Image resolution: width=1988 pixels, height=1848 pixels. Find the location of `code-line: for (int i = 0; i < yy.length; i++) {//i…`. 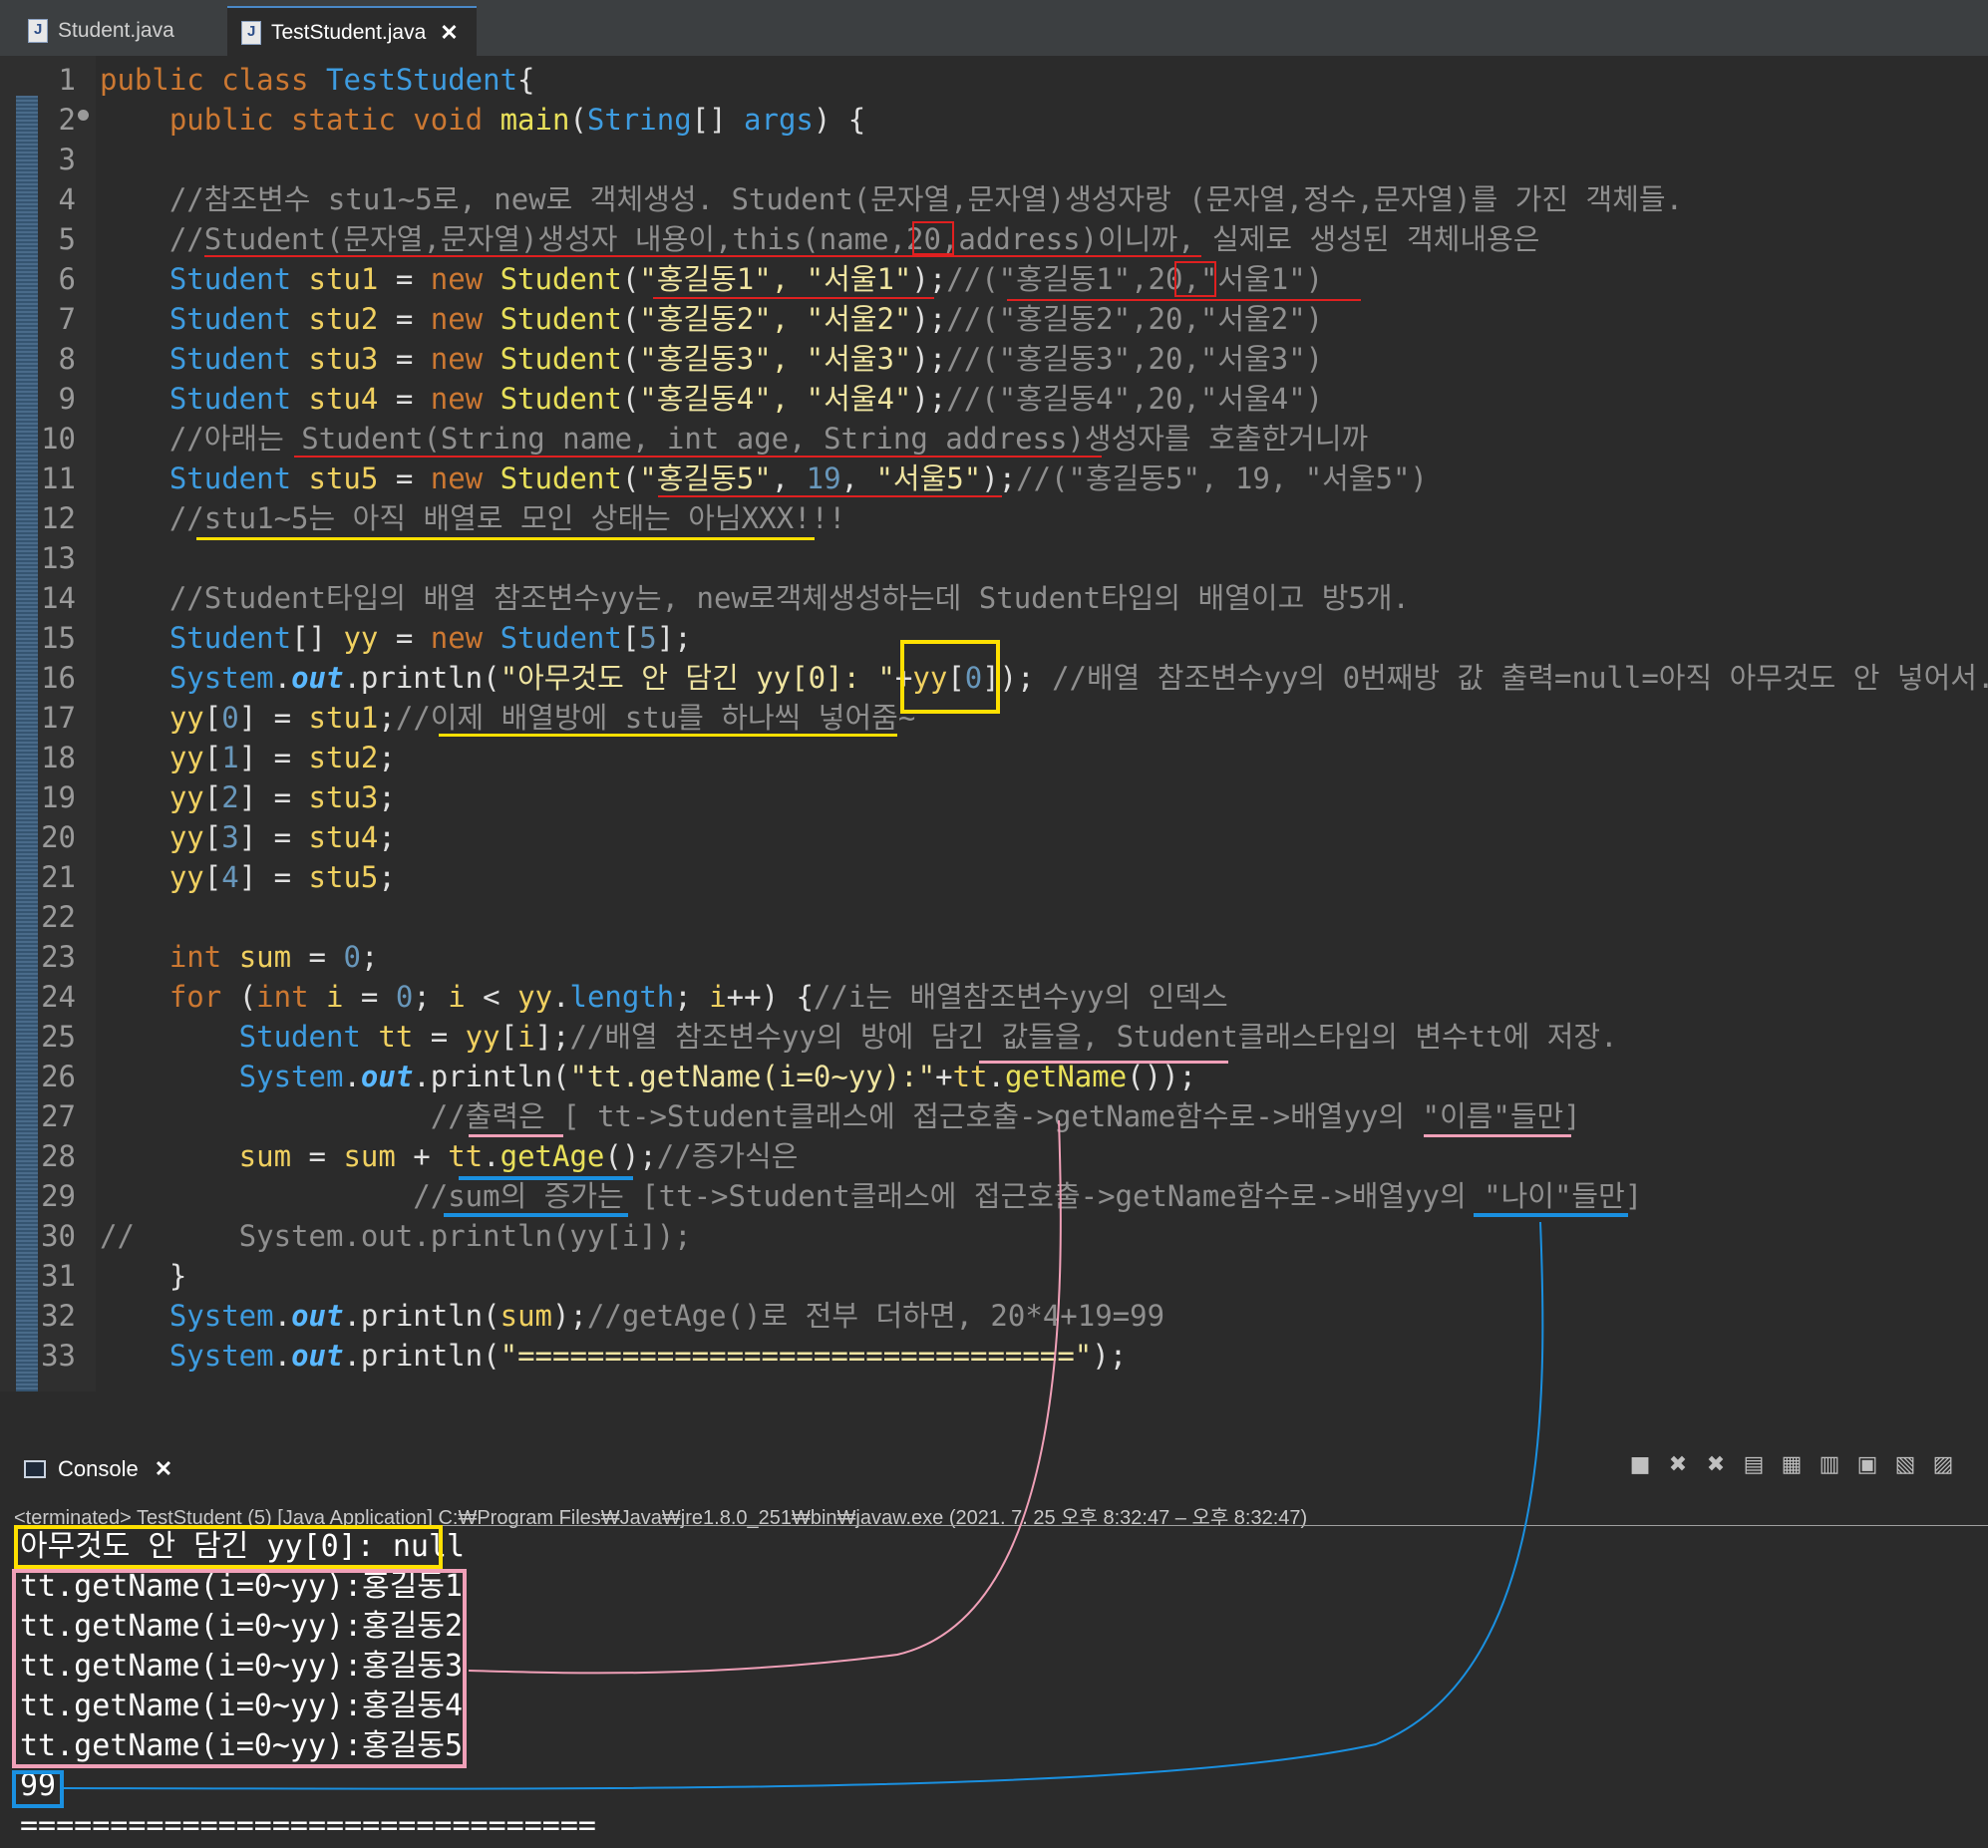

code-line: for (int i = 0; i < yy.length; i++) {//i… is located at coordinates (664, 997).